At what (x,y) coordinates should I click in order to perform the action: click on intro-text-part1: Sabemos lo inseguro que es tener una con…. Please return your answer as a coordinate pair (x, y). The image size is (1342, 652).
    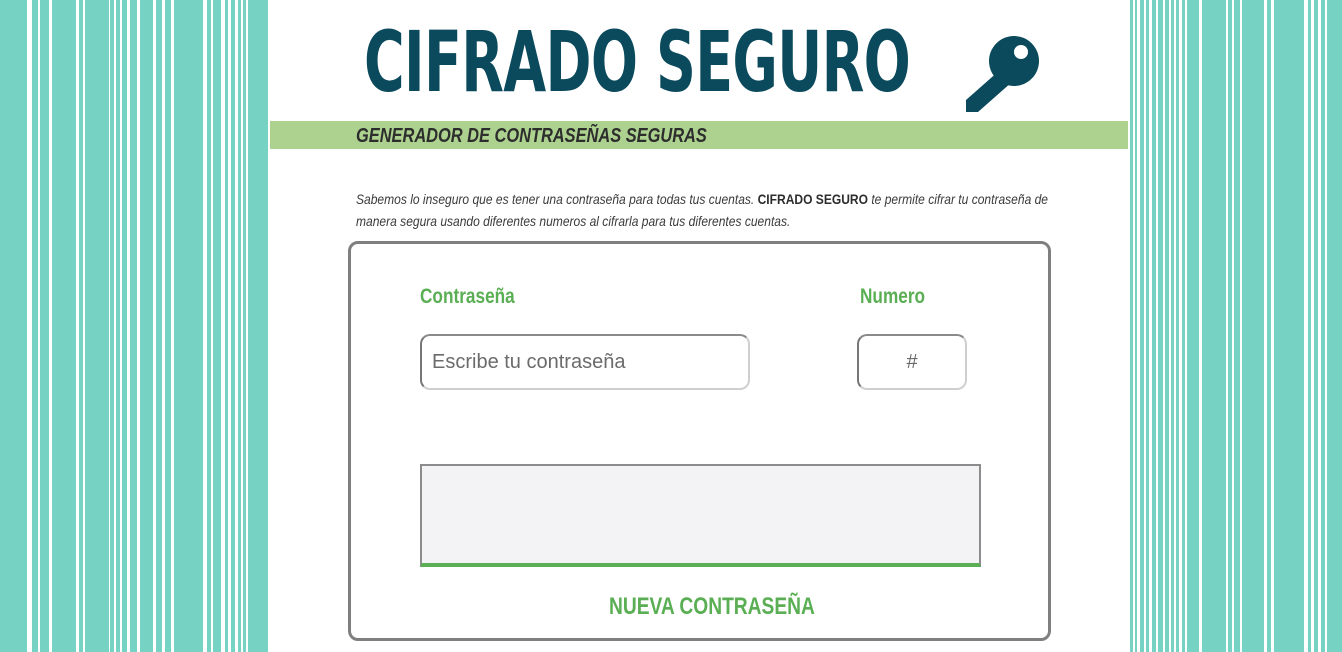
    Looking at the image, I should click on (557, 199).